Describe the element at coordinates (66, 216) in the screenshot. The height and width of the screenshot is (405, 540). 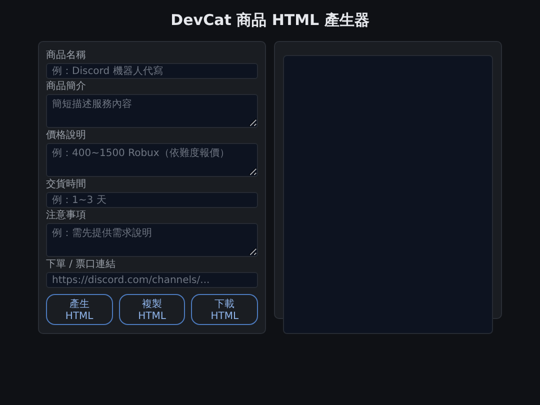
I see `field-label: 注意事項` at that location.